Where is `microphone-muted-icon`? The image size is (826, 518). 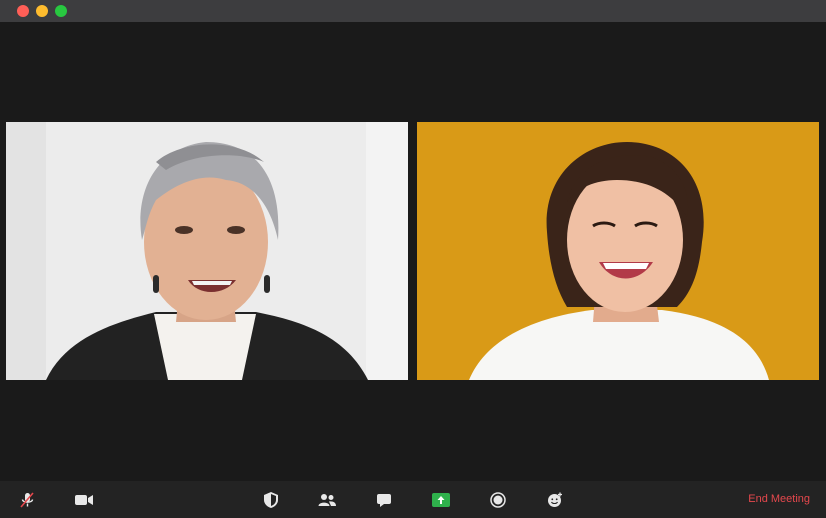
microphone-muted-icon is located at coordinates (27, 500).